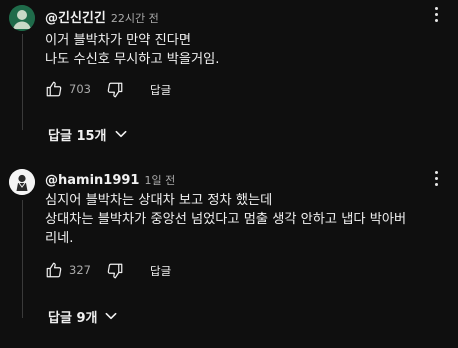 The height and width of the screenshot is (348, 458). Describe the element at coordinates (77, 136) in the screenshot. I see `replies-label: 답글 15개` at that location.